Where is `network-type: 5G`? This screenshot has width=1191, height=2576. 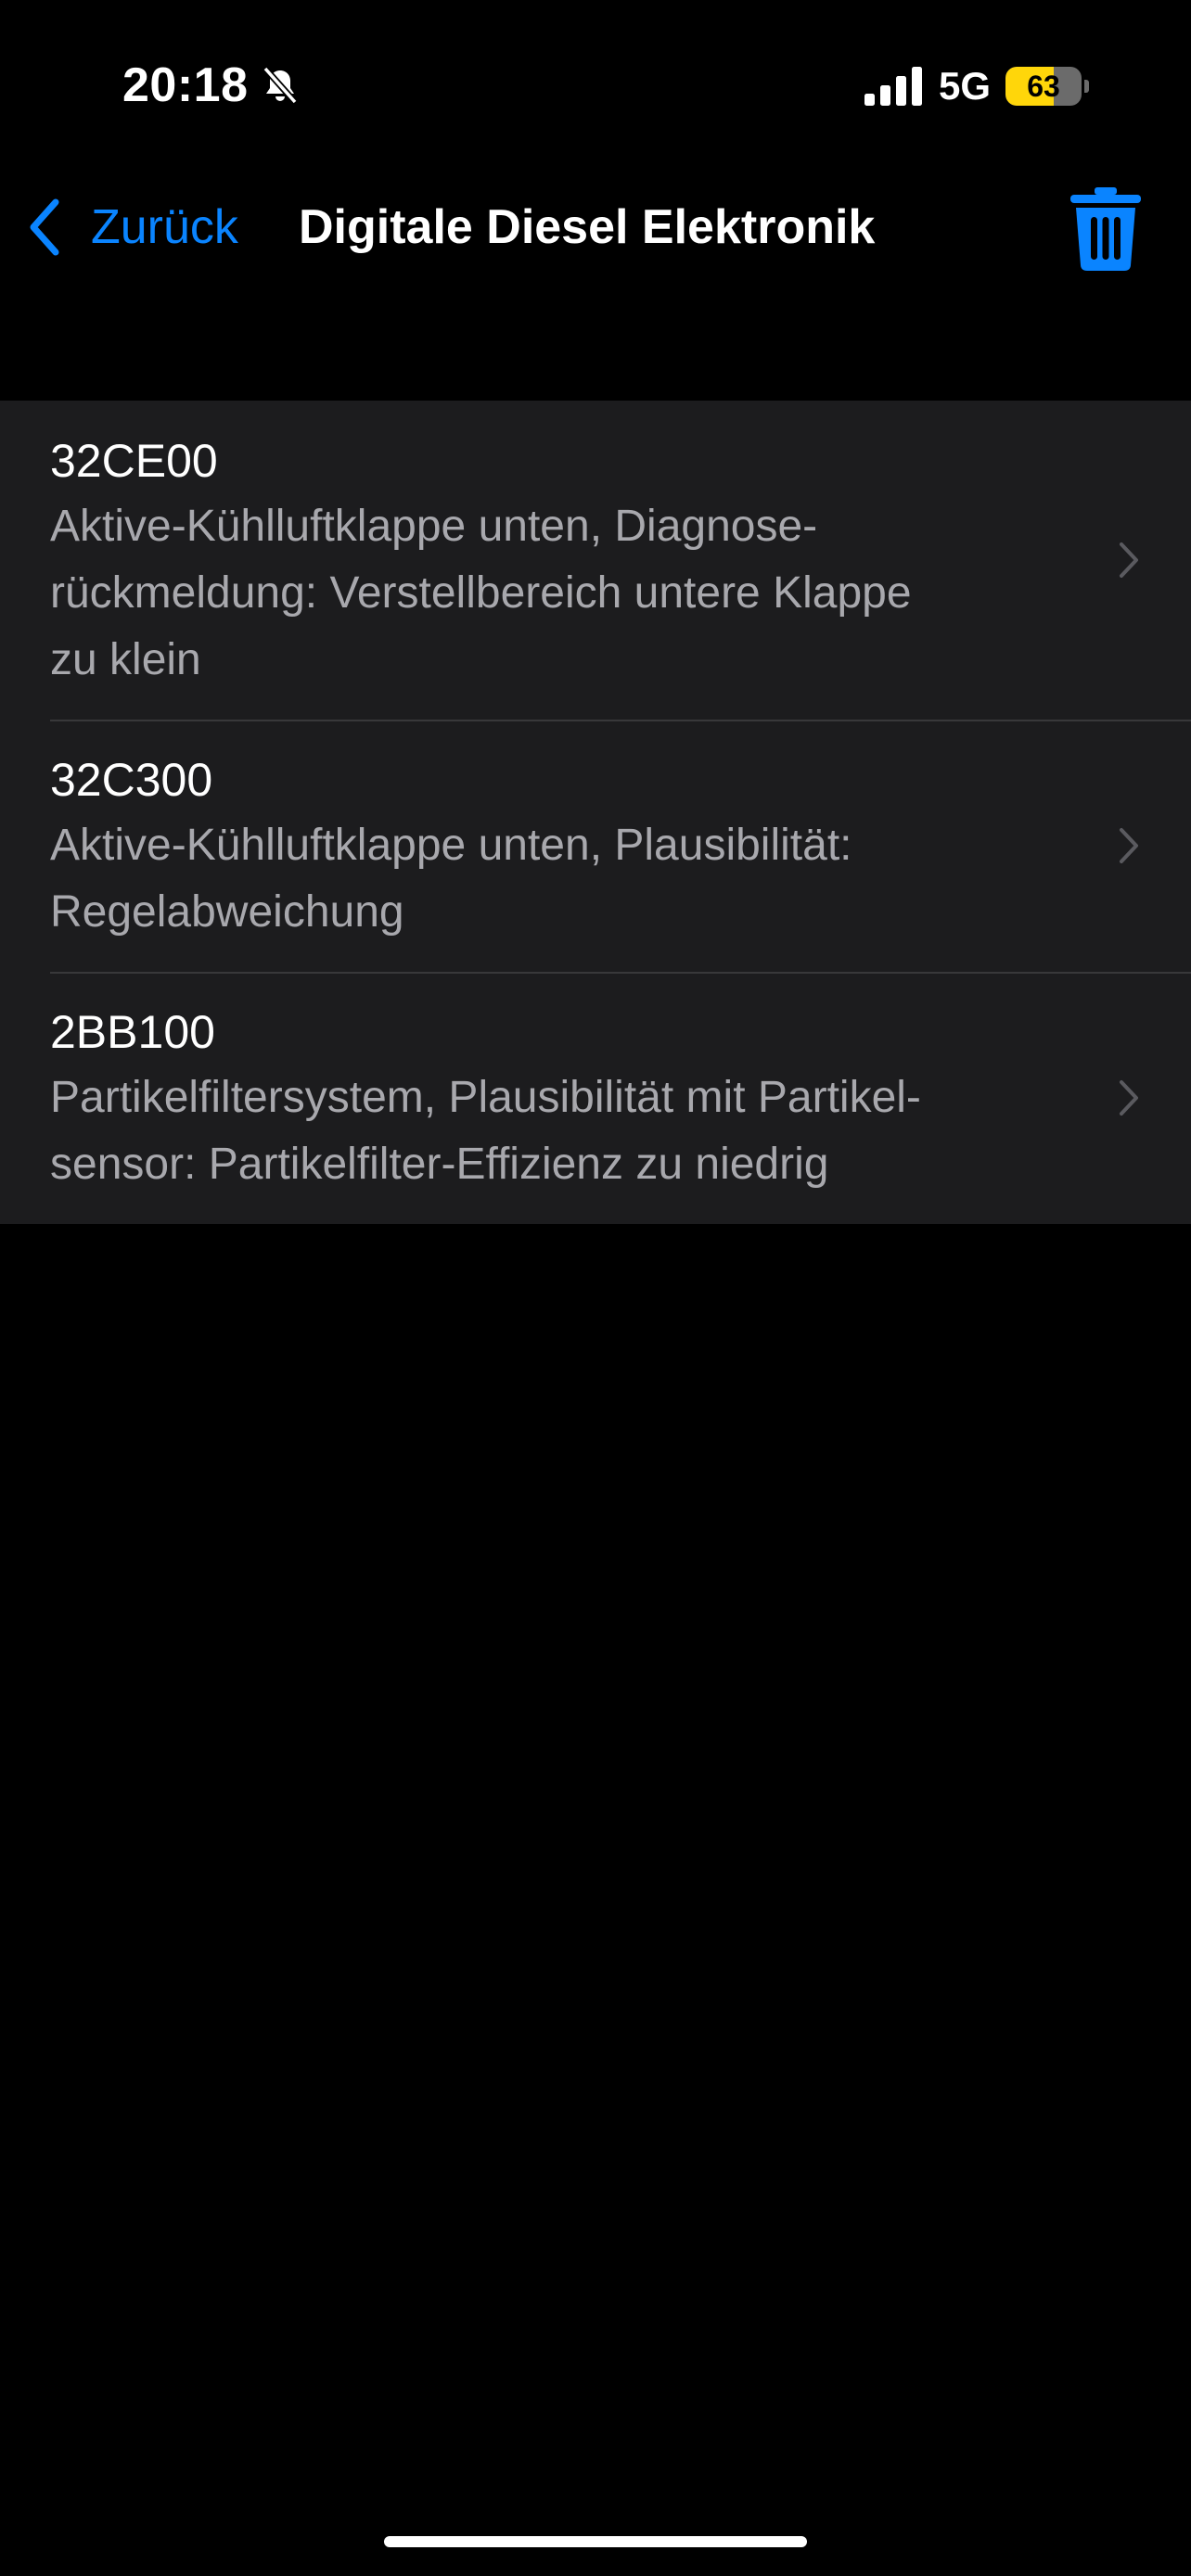
network-type: 5G is located at coordinates (964, 86).